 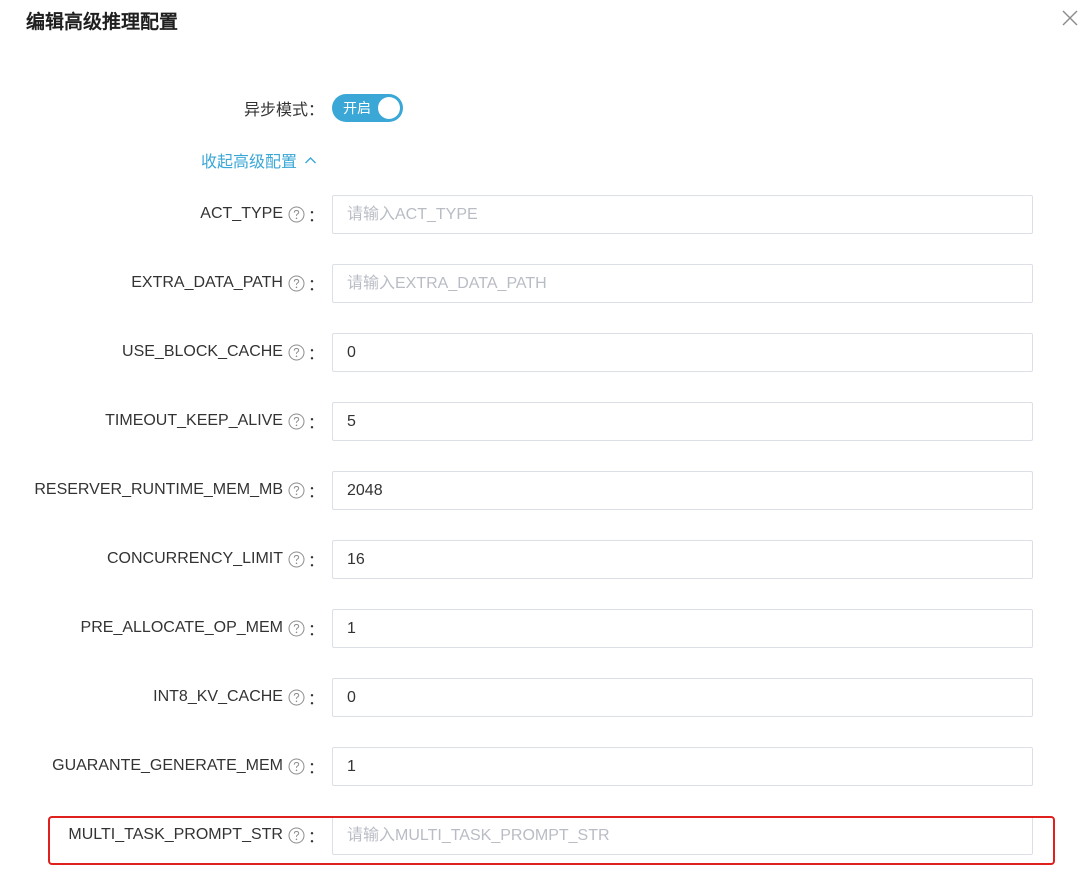 I want to click on config-field-label-wrap: ACT_TYPE ：, so click(x=262, y=214).